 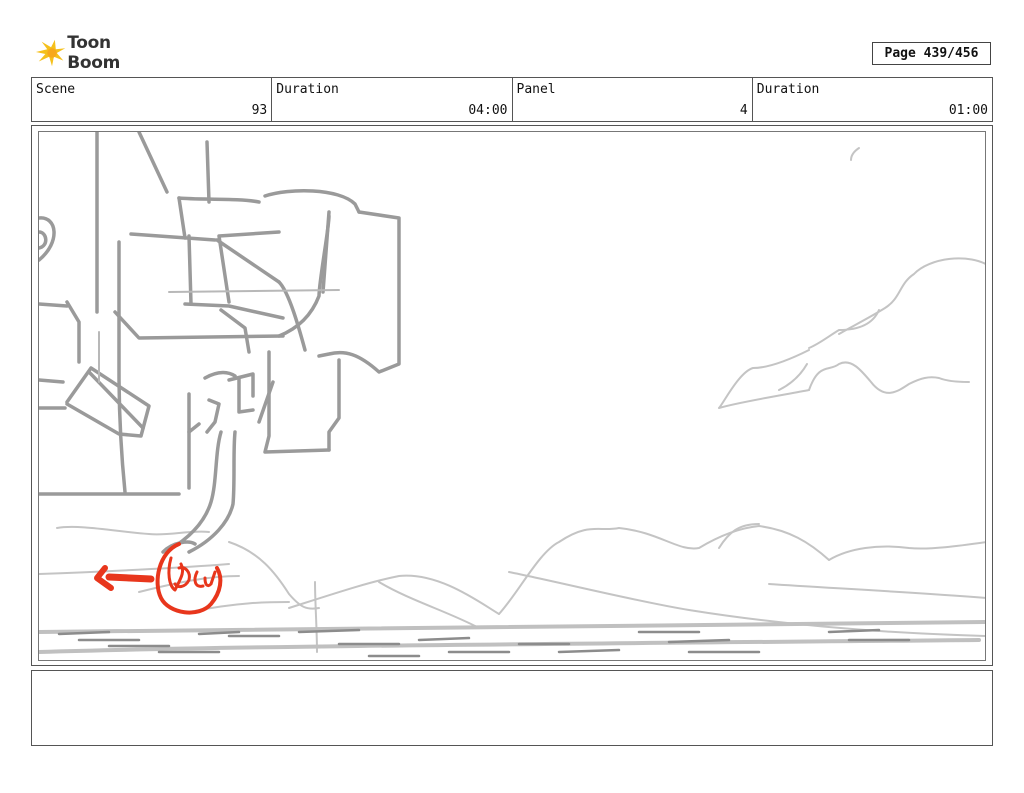 I want to click on scene-duration-value: 04:00, so click(x=488, y=110).